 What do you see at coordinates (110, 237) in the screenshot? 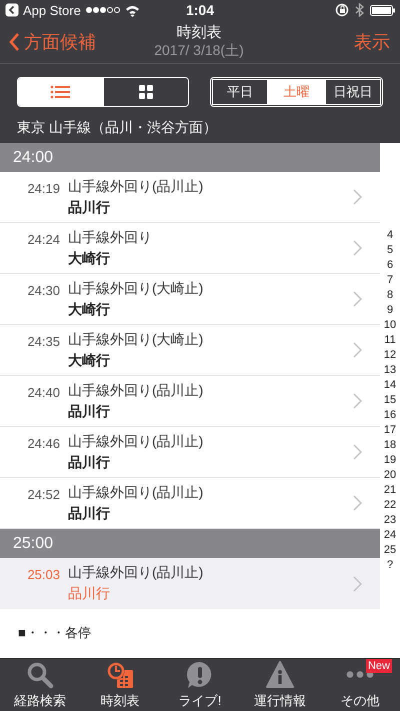
I see `train-line: 山手線外回り` at bounding box center [110, 237].